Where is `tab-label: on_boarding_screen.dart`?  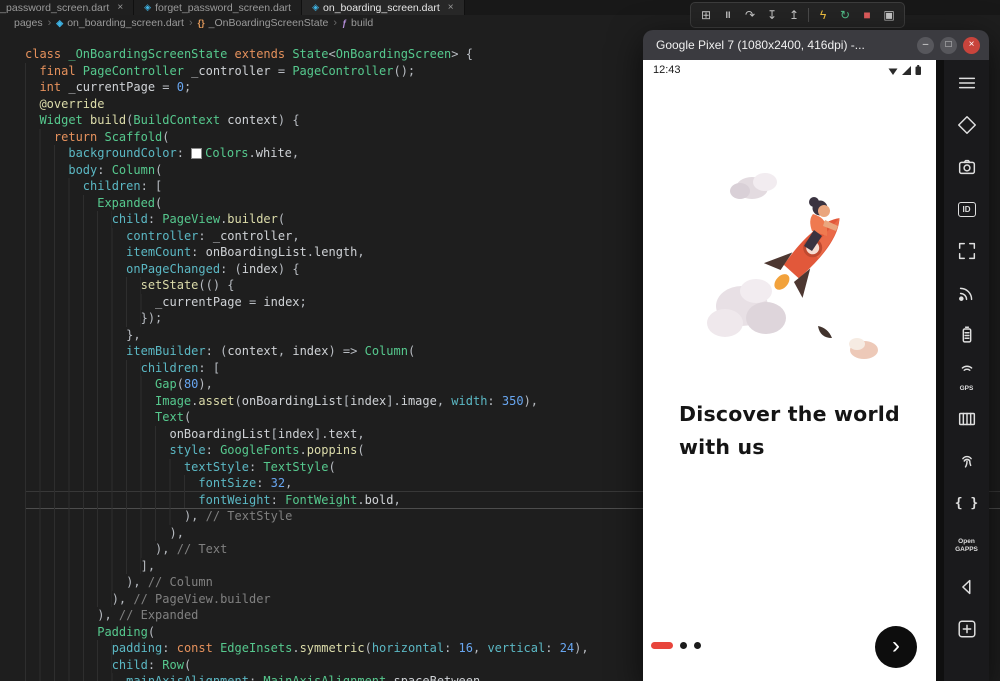 tab-label: on_boarding_screen.dart is located at coordinates (381, 7).